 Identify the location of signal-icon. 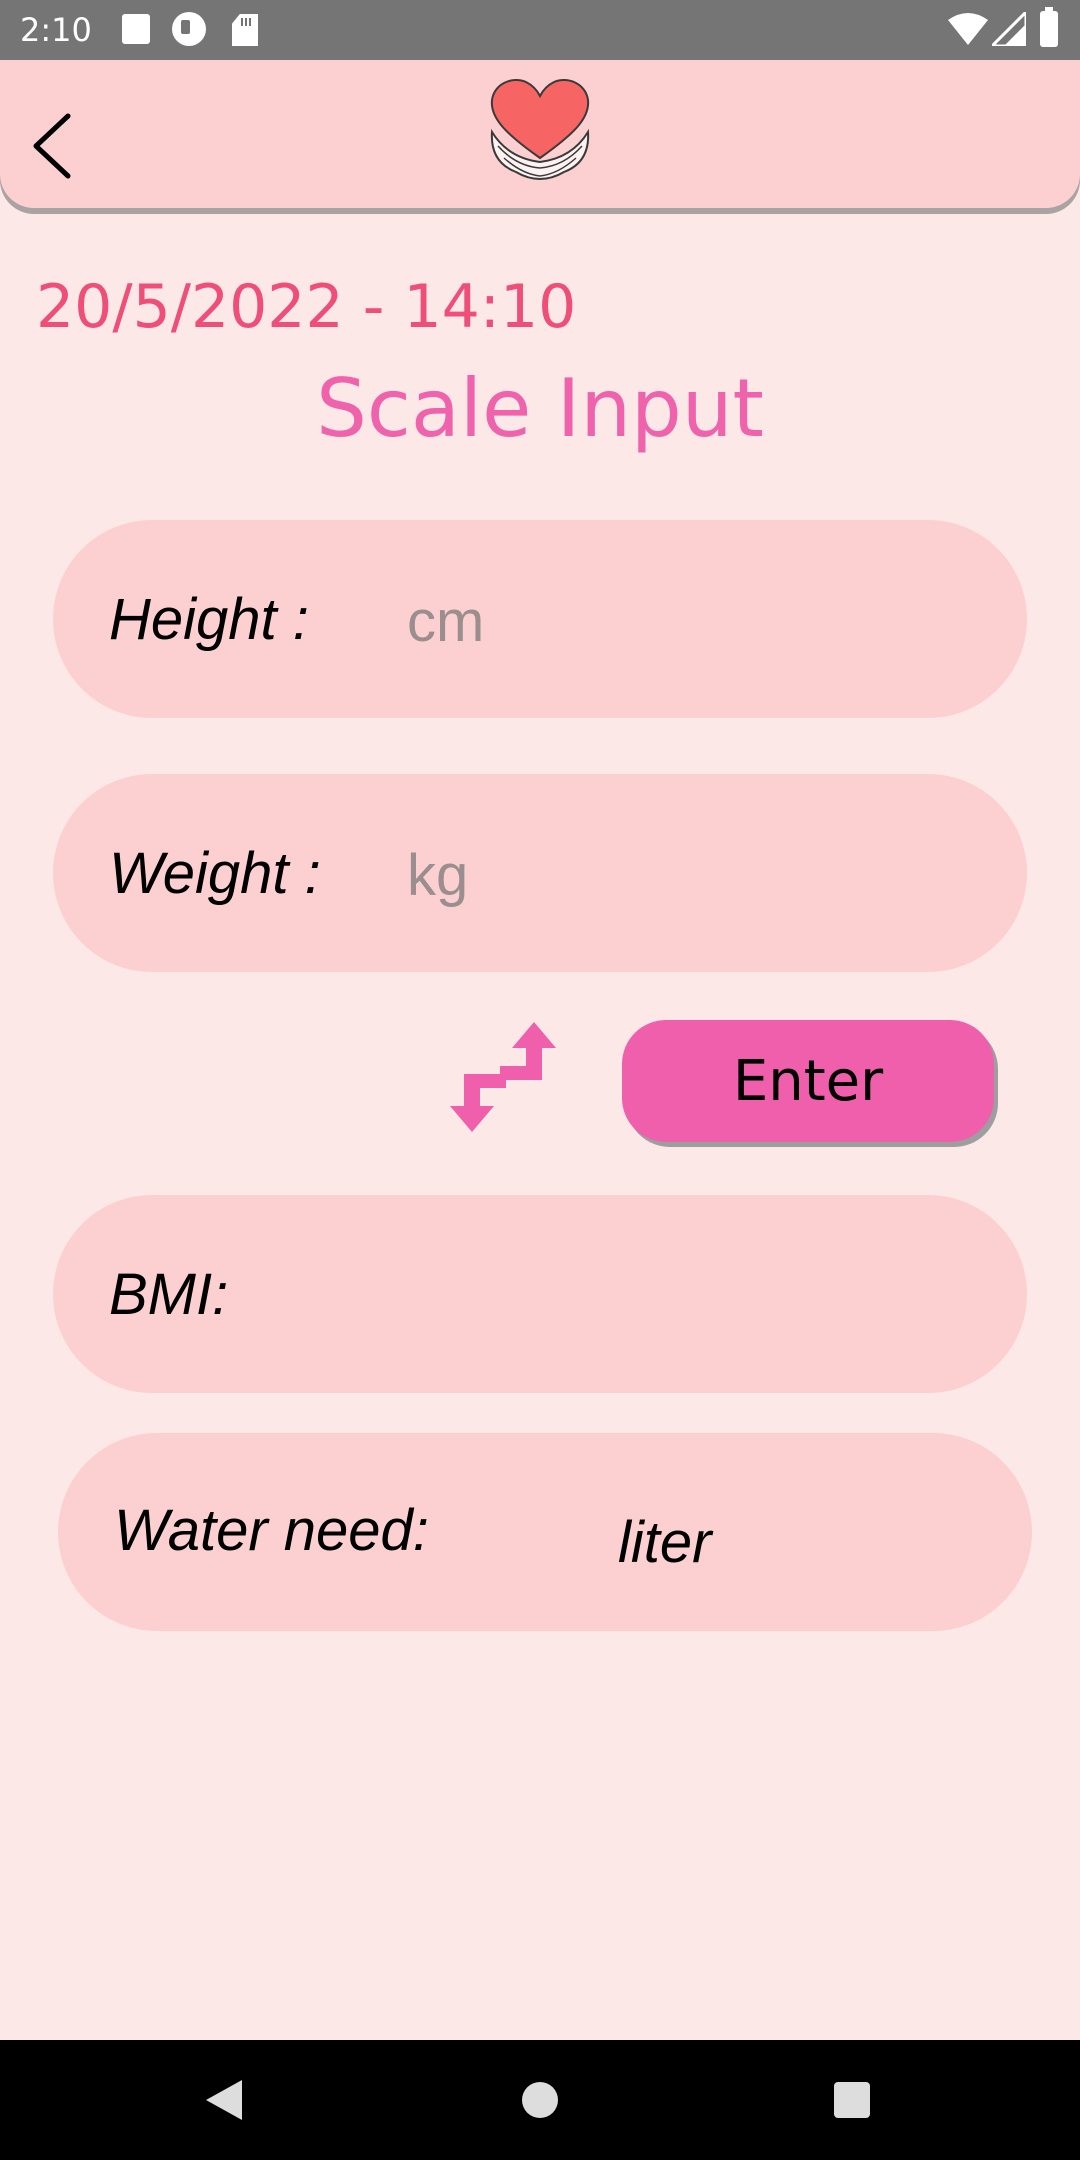
(1009, 29).